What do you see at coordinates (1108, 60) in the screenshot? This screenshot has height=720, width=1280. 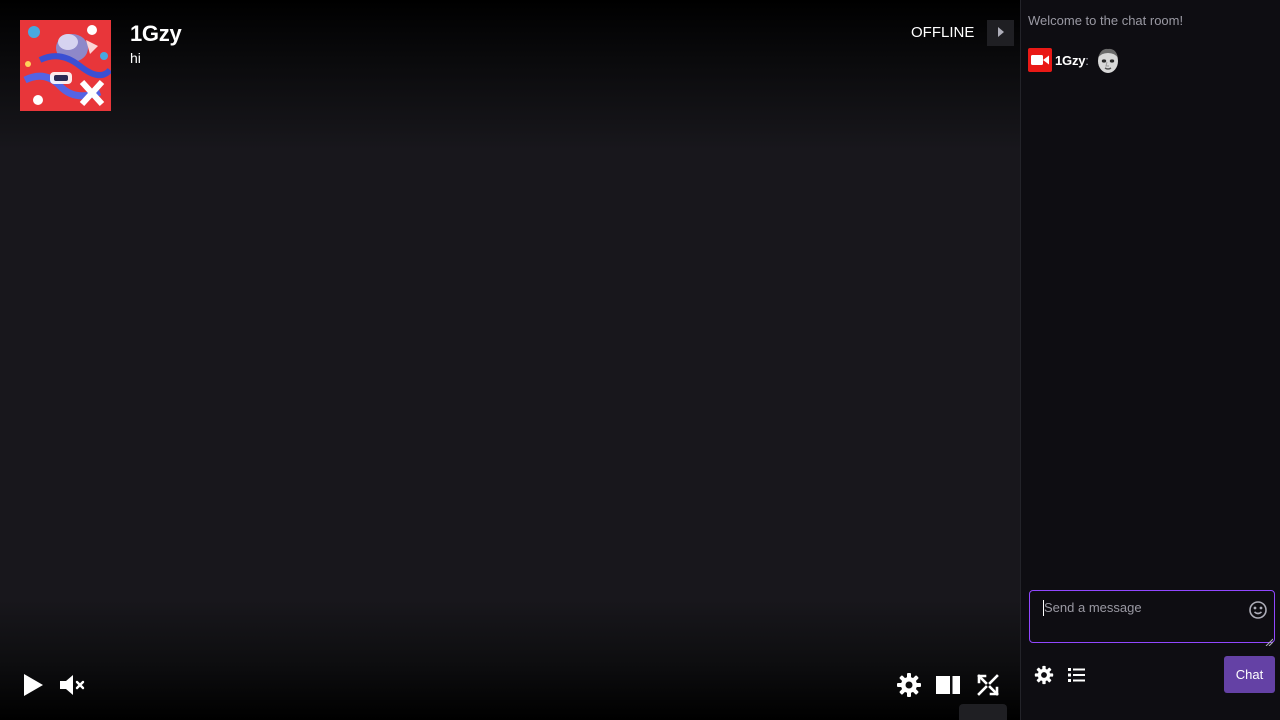 I see `face-emote-icon` at bounding box center [1108, 60].